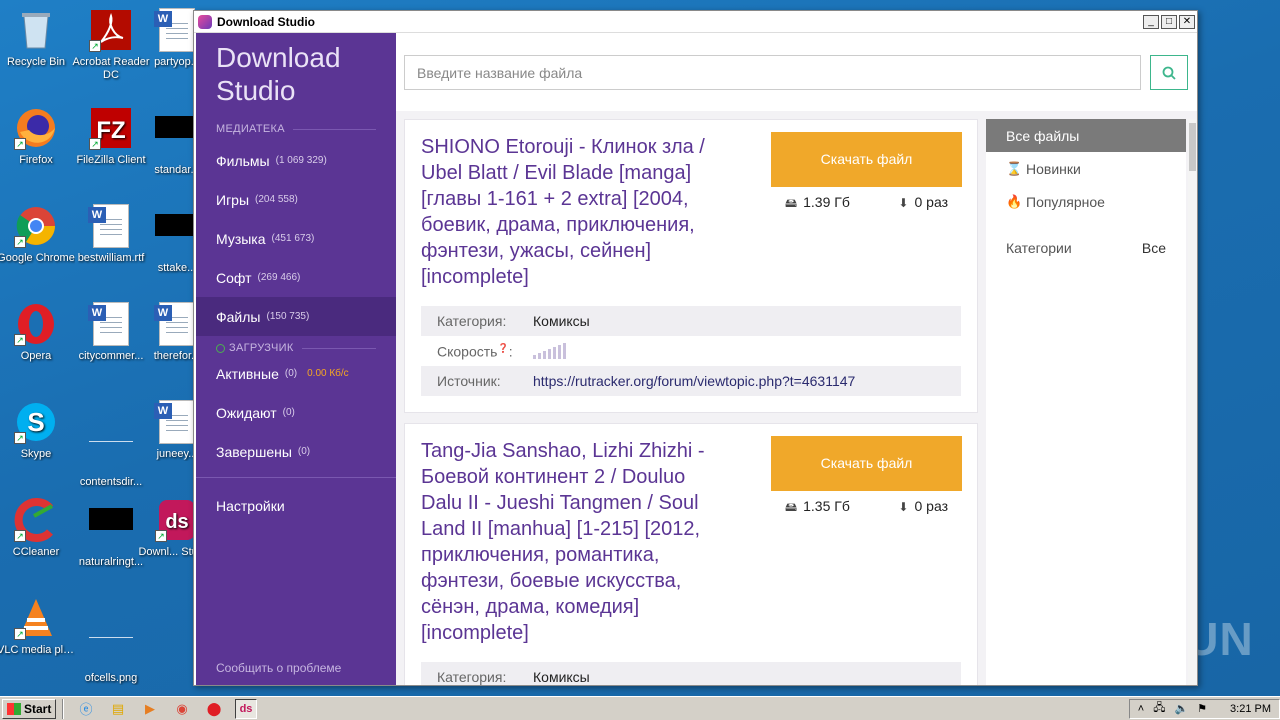 The height and width of the screenshot is (720, 1280). I want to click on chrome-icon: ↗, so click(36, 226).